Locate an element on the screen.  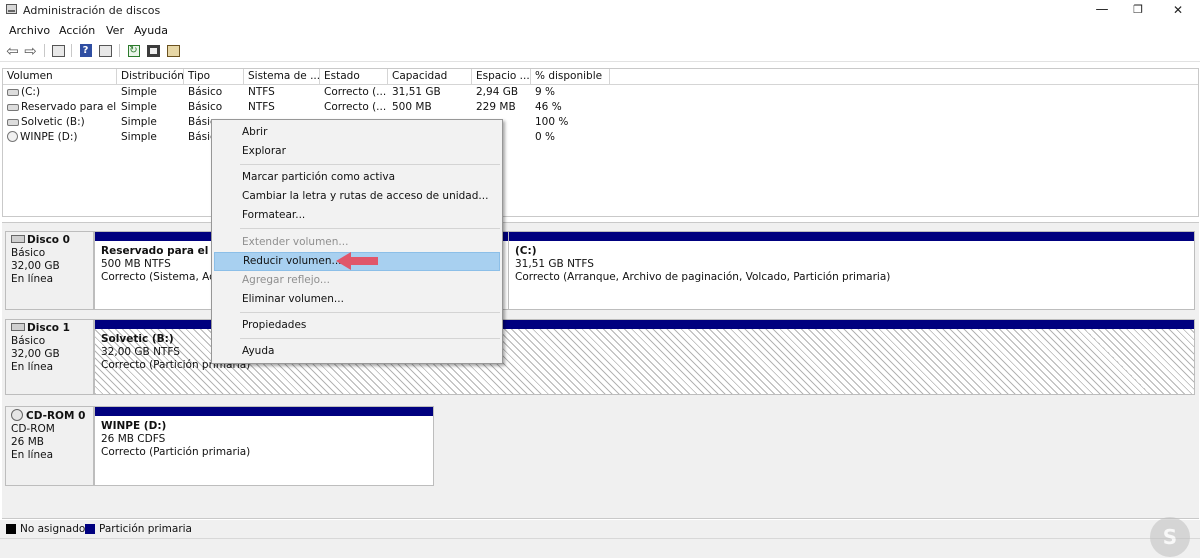
menu-ver: Ver is located at coordinates (115, 30).